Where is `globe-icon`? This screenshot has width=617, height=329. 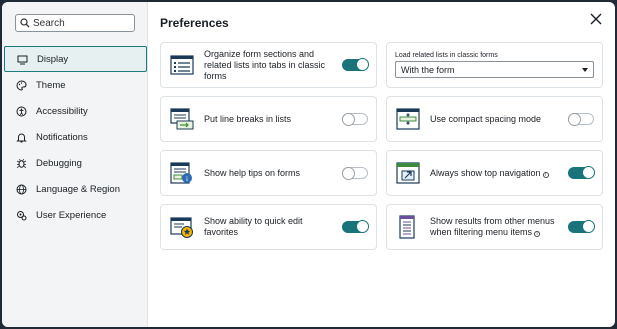
globe-icon is located at coordinates (21, 189).